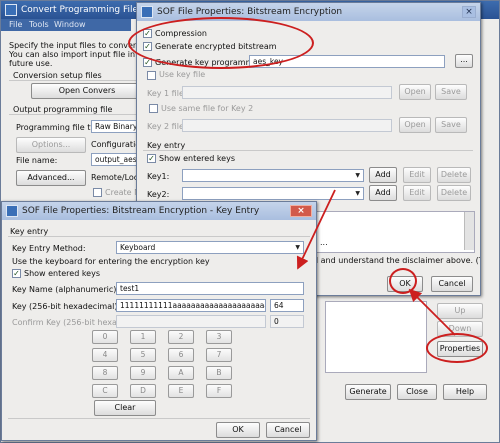  Describe the element at coordinates (16, 273) in the screenshot. I see `show-keys-checkbox: ✓` at that location.